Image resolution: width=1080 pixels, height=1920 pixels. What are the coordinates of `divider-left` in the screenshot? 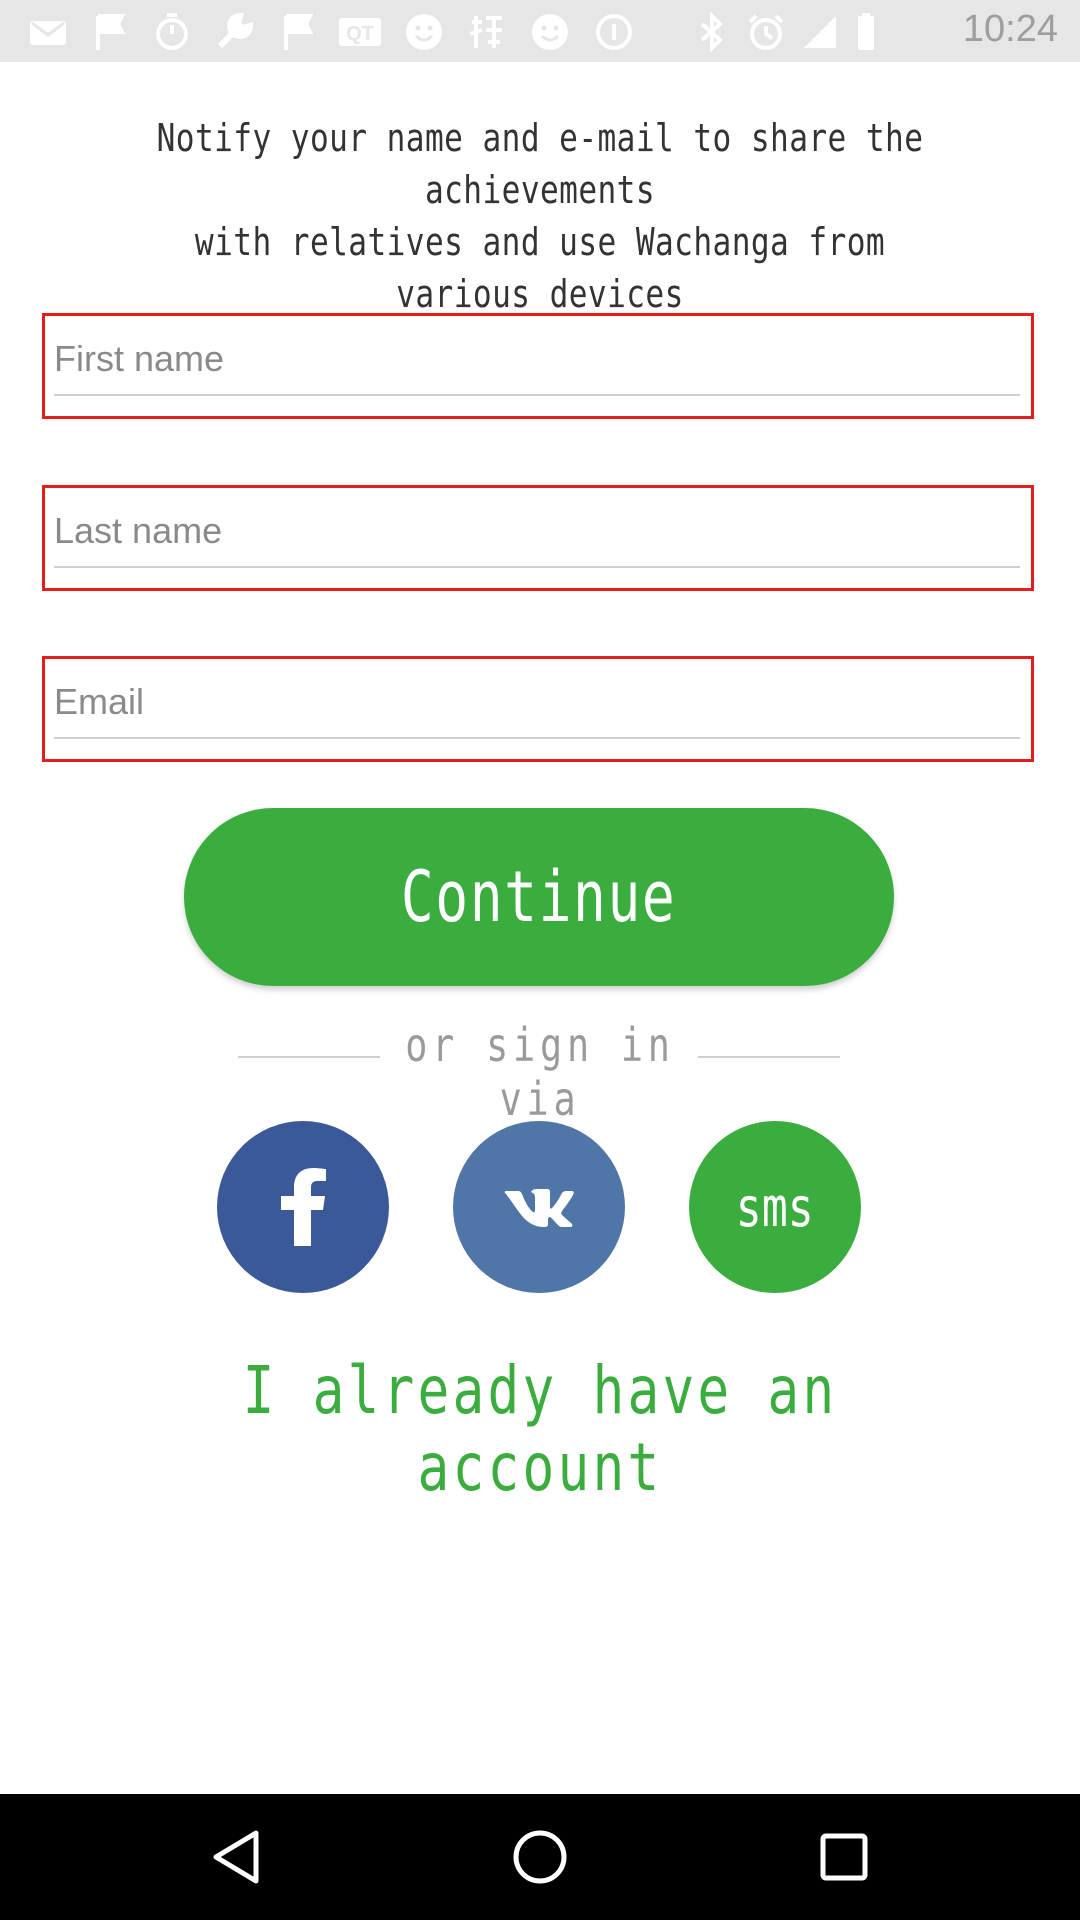 It's located at (309, 1057).